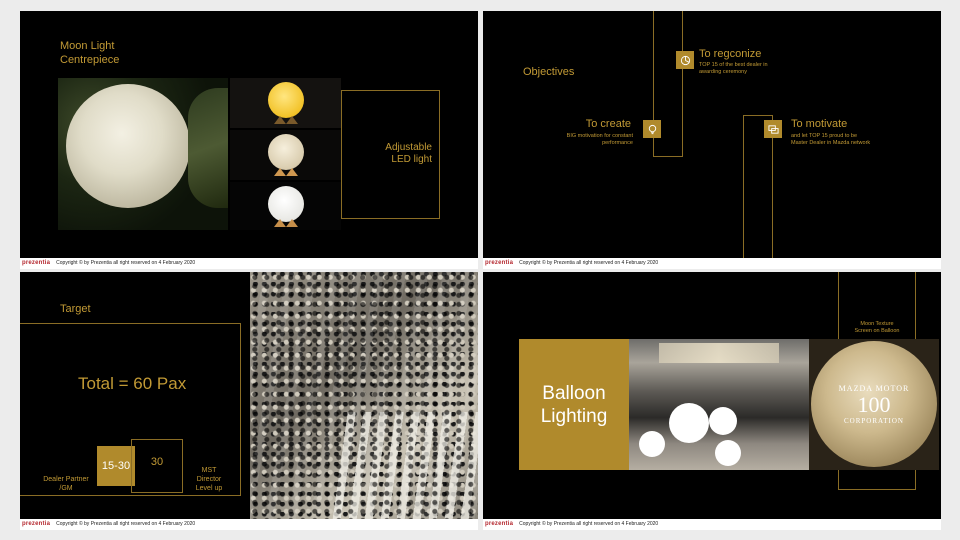 The image size is (960, 540). I want to click on moon-balloon-photo: MAZDA MOTOR 100 CORPORATION, so click(874, 404).